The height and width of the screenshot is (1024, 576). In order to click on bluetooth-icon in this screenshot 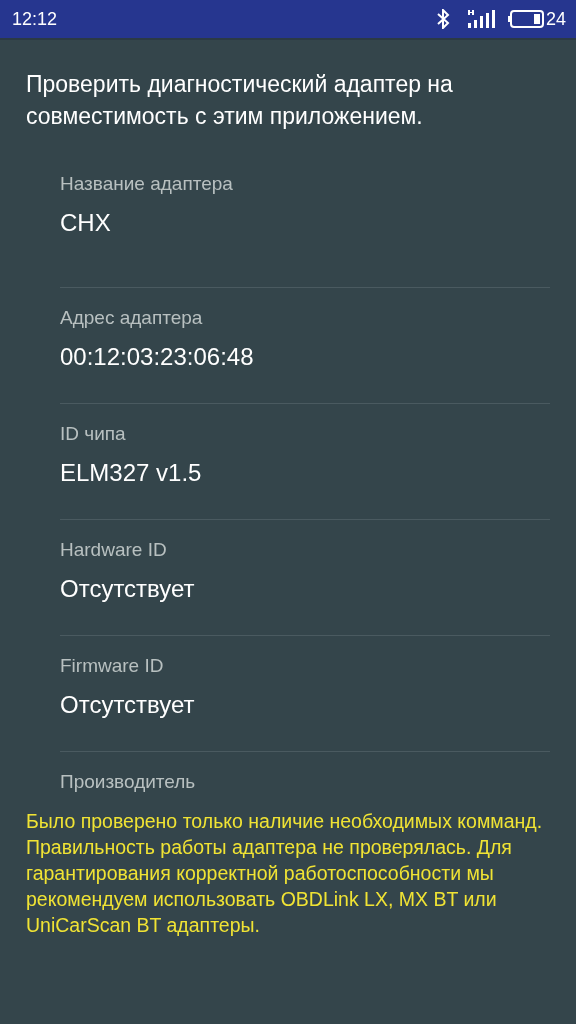, I will do `click(442, 19)`.